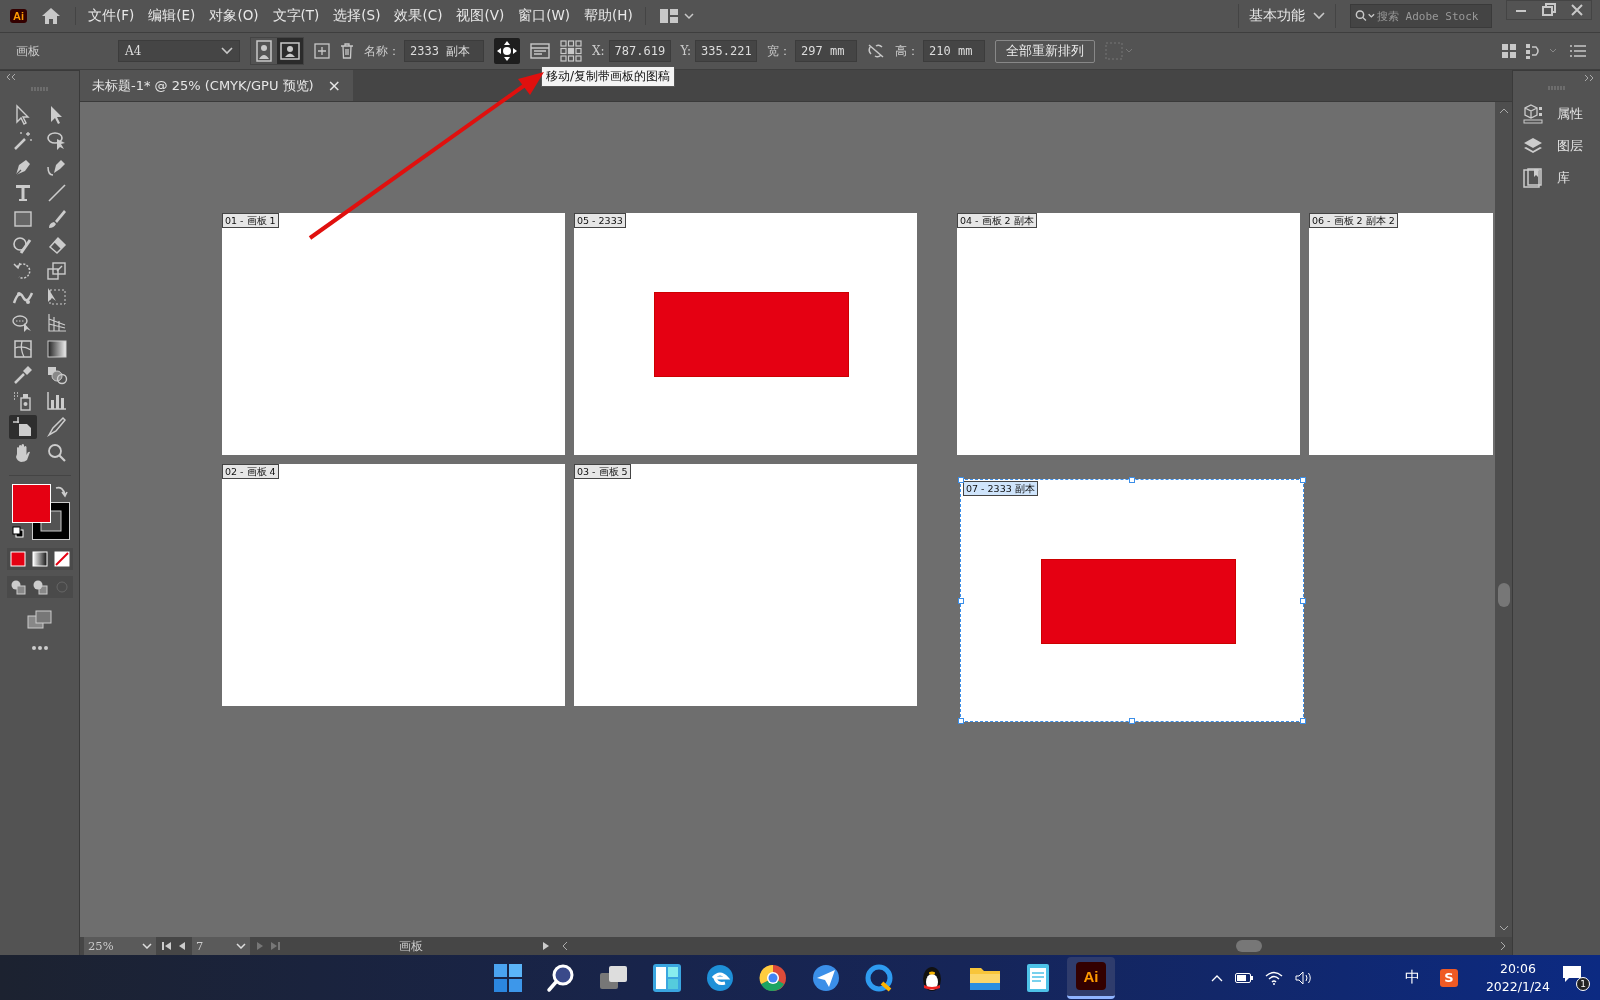  Describe the element at coordinates (22, 427) in the screenshot. I see `artboard-icon` at that location.